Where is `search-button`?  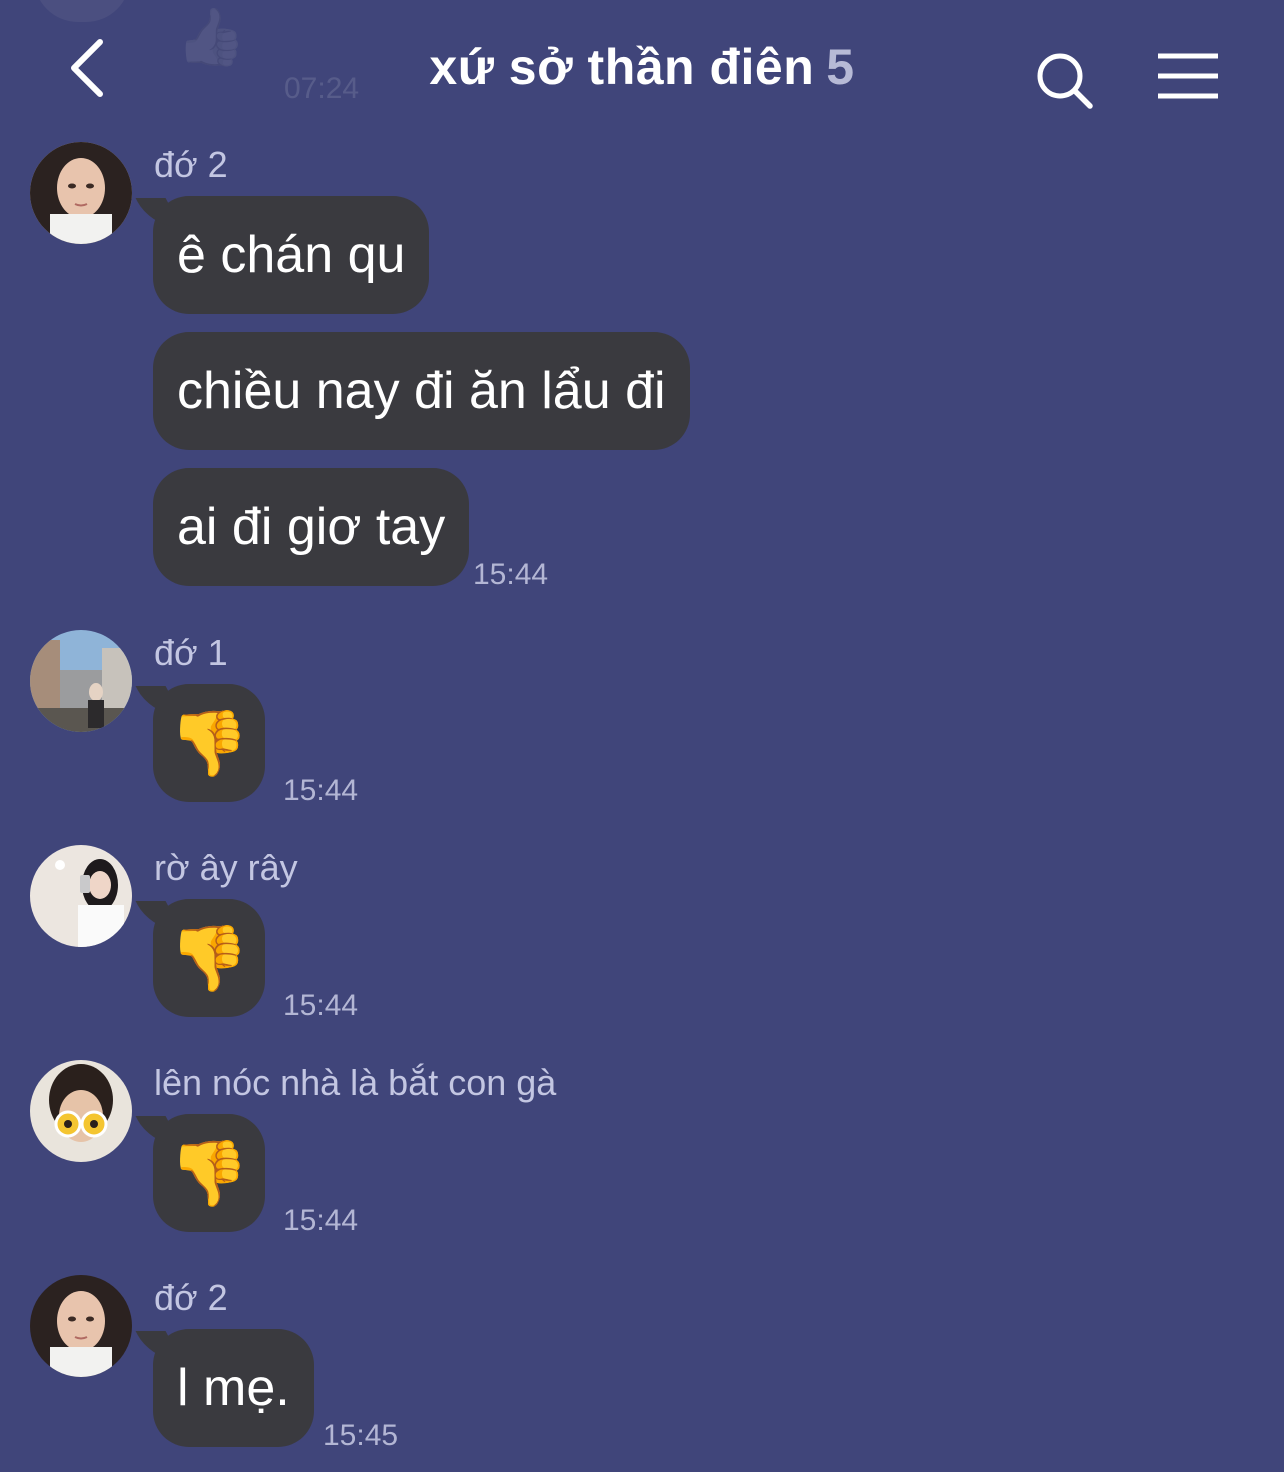
search-button is located at coordinates (1064, 80).